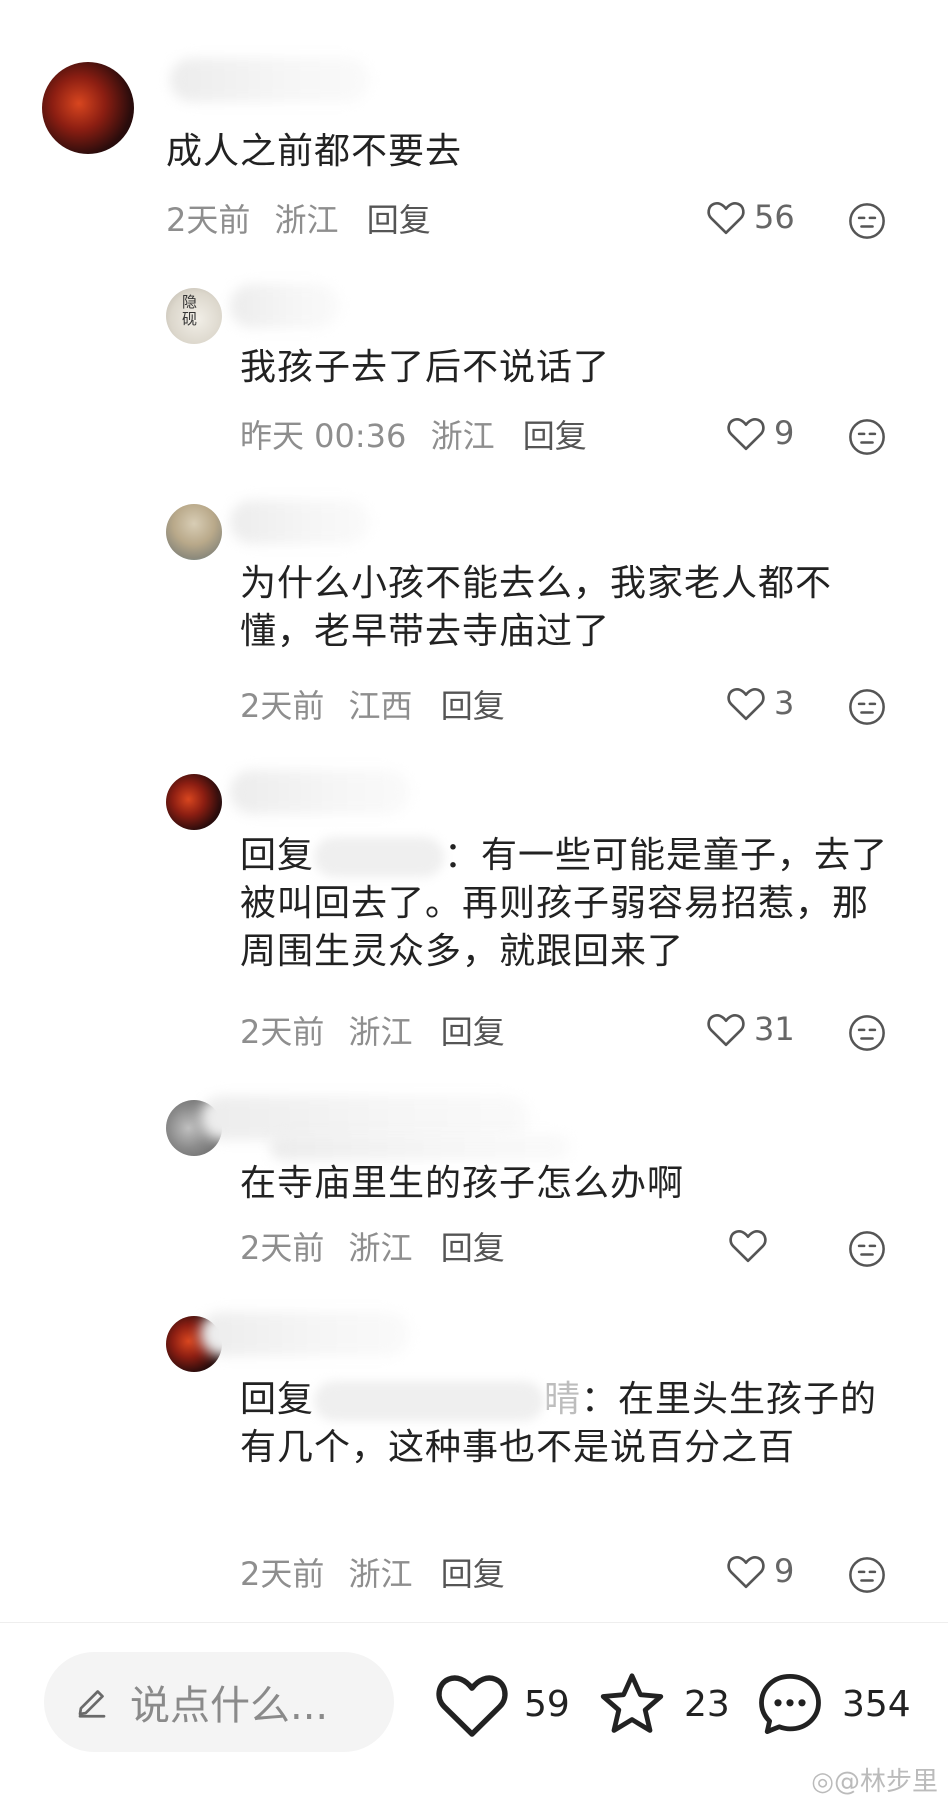 The width and height of the screenshot is (948, 1804). I want to click on like-button, so click(752, 1245).